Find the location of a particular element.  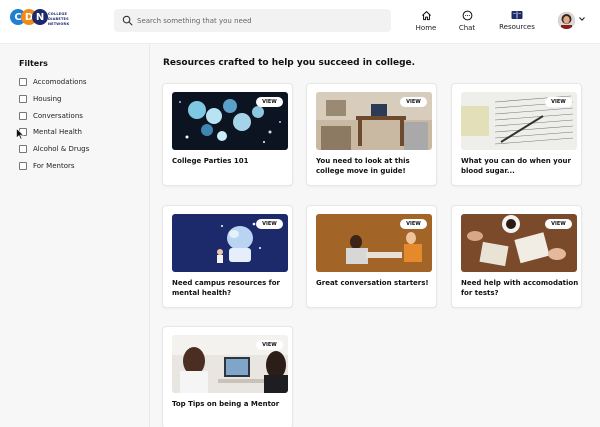

logo-line-network: NETWORK is located at coordinates (59, 24).